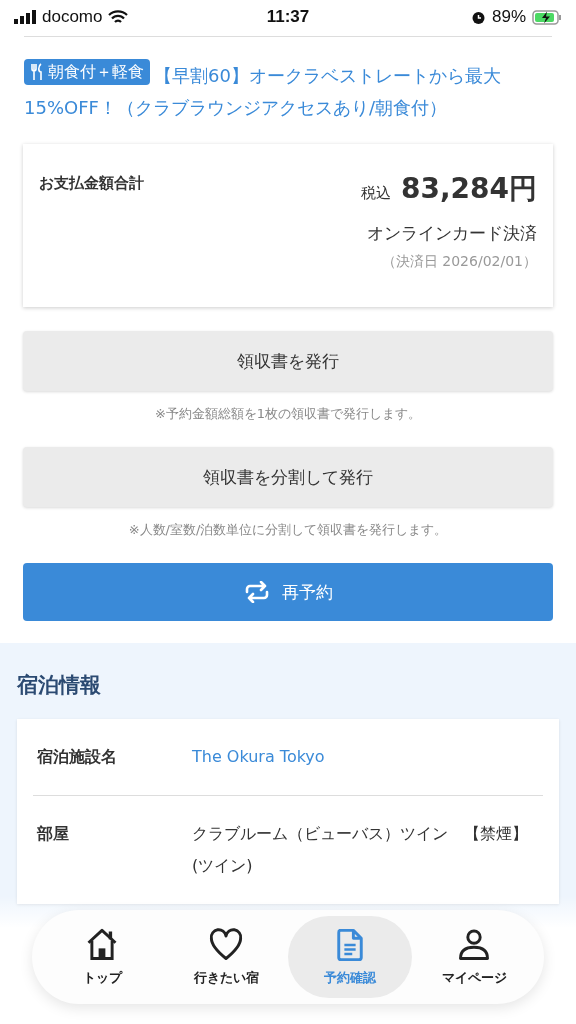 Image resolution: width=576 pixels, height=1024 pixels. I want to click on fork-knife-icon, so click(37, 72).